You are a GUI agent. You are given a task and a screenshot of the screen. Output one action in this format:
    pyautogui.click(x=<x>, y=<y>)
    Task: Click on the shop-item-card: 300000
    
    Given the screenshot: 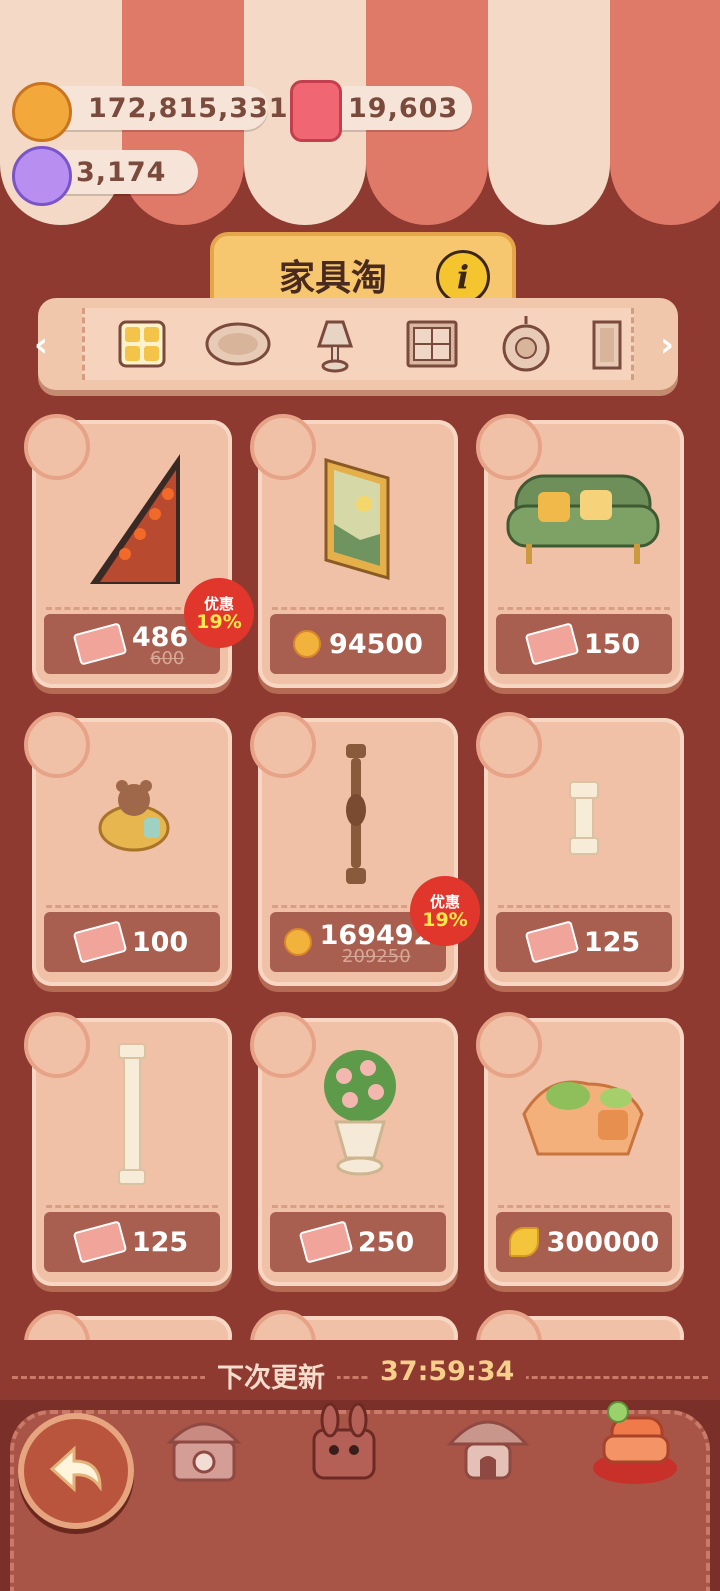 What is the action you would take?
    pyautogui.click(x=580, y=1149)
    